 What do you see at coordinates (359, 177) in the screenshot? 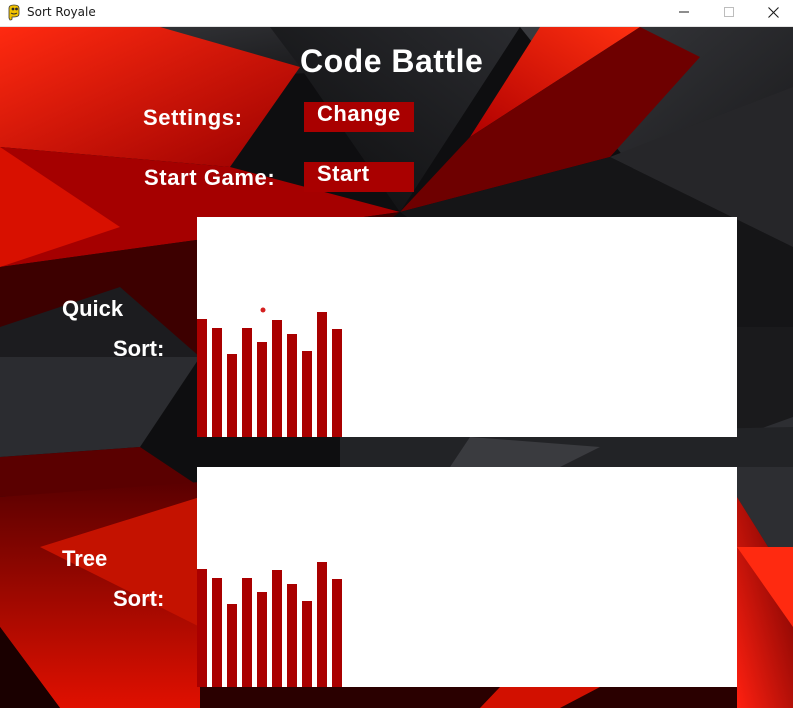
I see `start-game-button: Start` at bounding box center [359, 177].